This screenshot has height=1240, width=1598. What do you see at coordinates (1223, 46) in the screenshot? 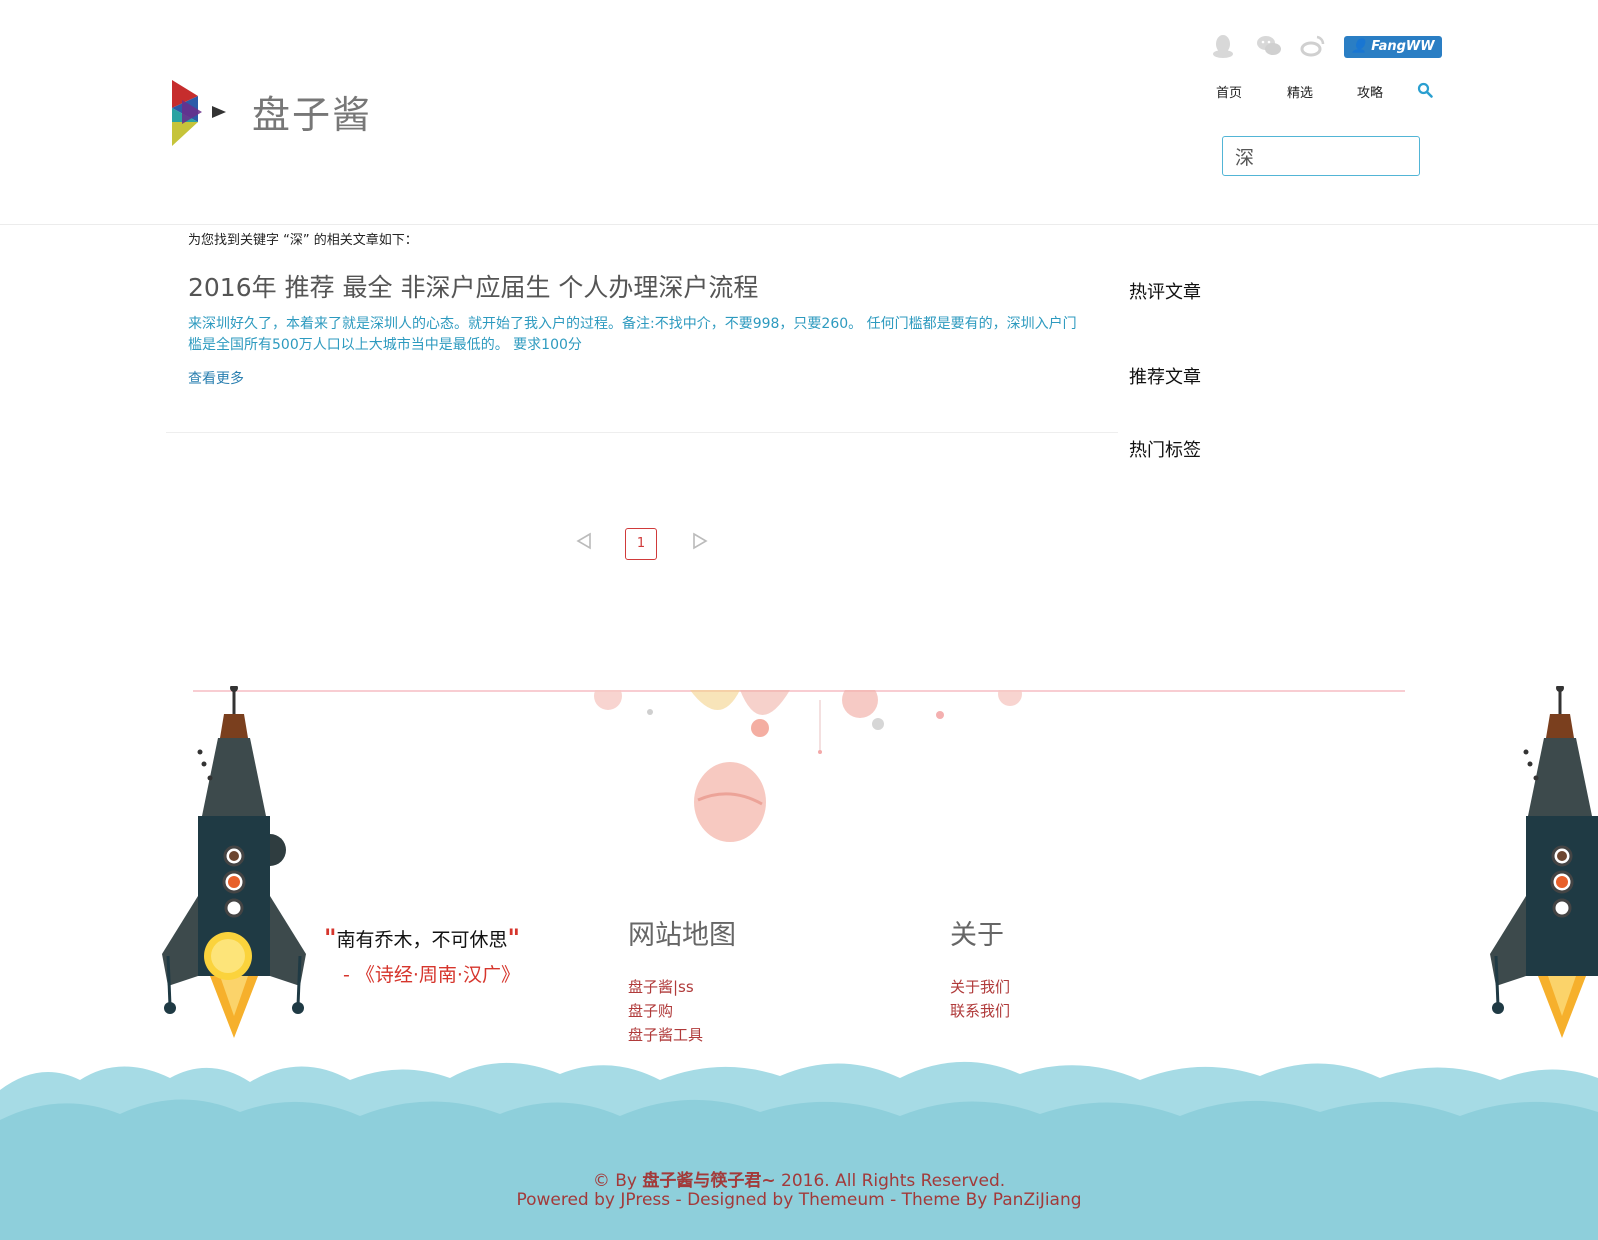
I see `qq-icon` at bounding box center [1223, 46].